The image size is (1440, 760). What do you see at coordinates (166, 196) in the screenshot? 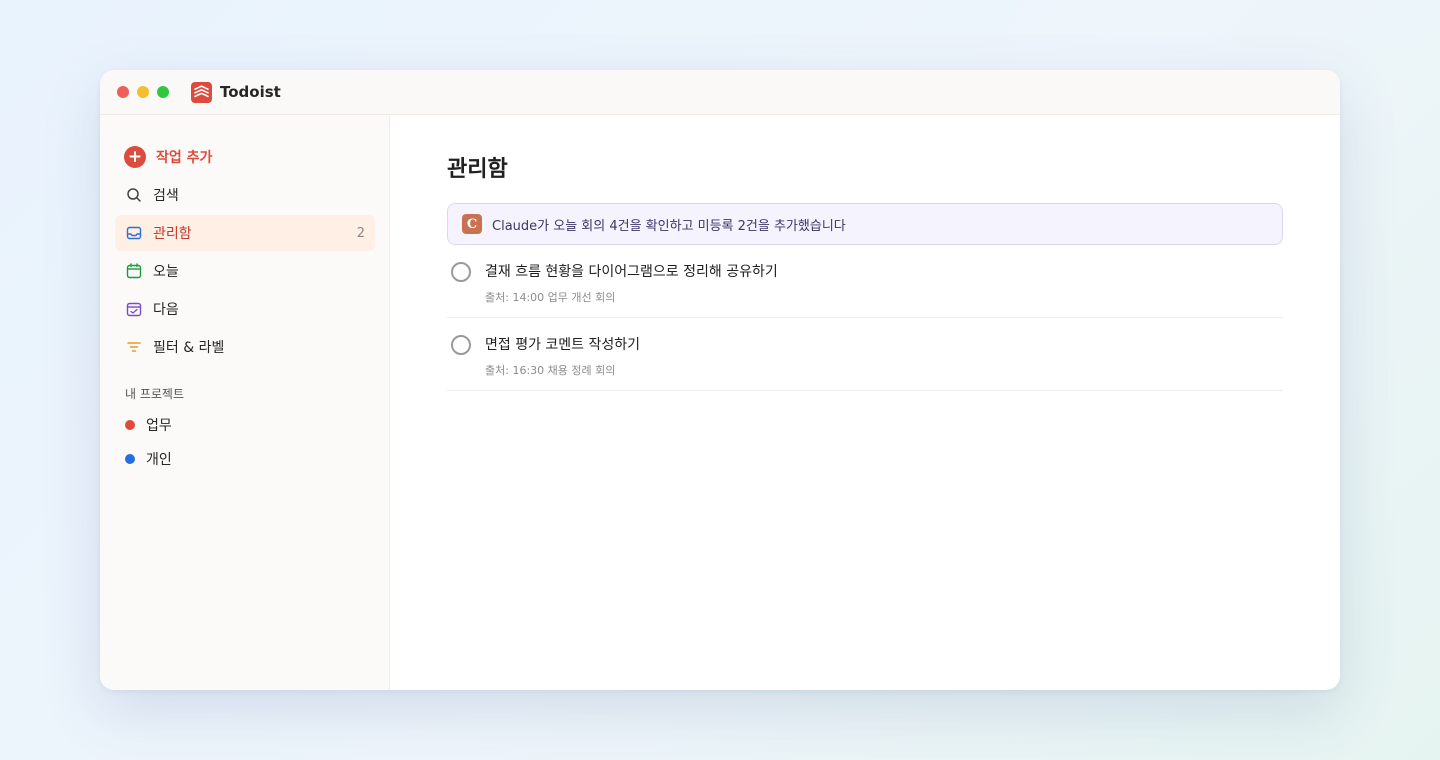
I see `sidebar-item-label: 검색` at bounding box center [166, 196].